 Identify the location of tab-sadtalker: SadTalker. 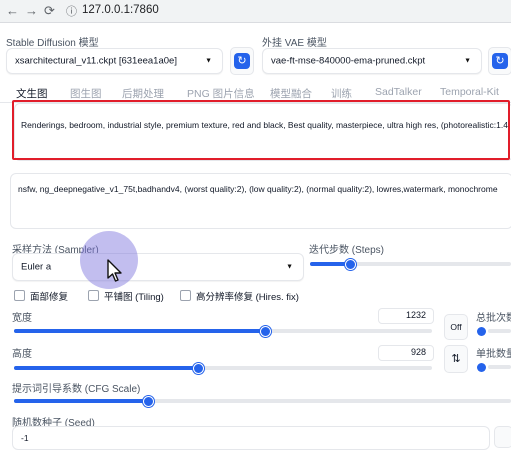
(398, 92).